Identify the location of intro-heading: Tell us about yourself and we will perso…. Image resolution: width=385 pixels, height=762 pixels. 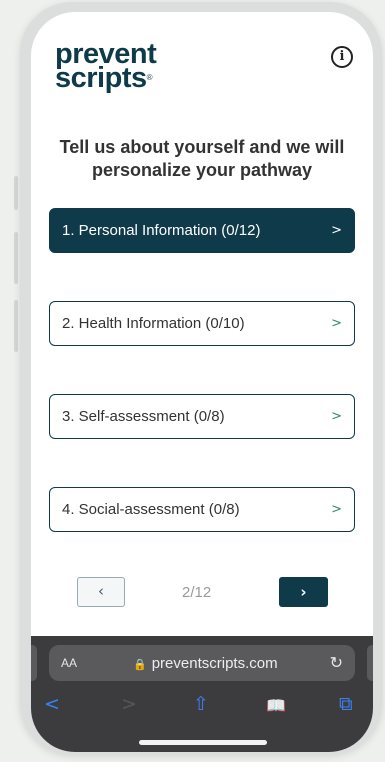
(202, 158).